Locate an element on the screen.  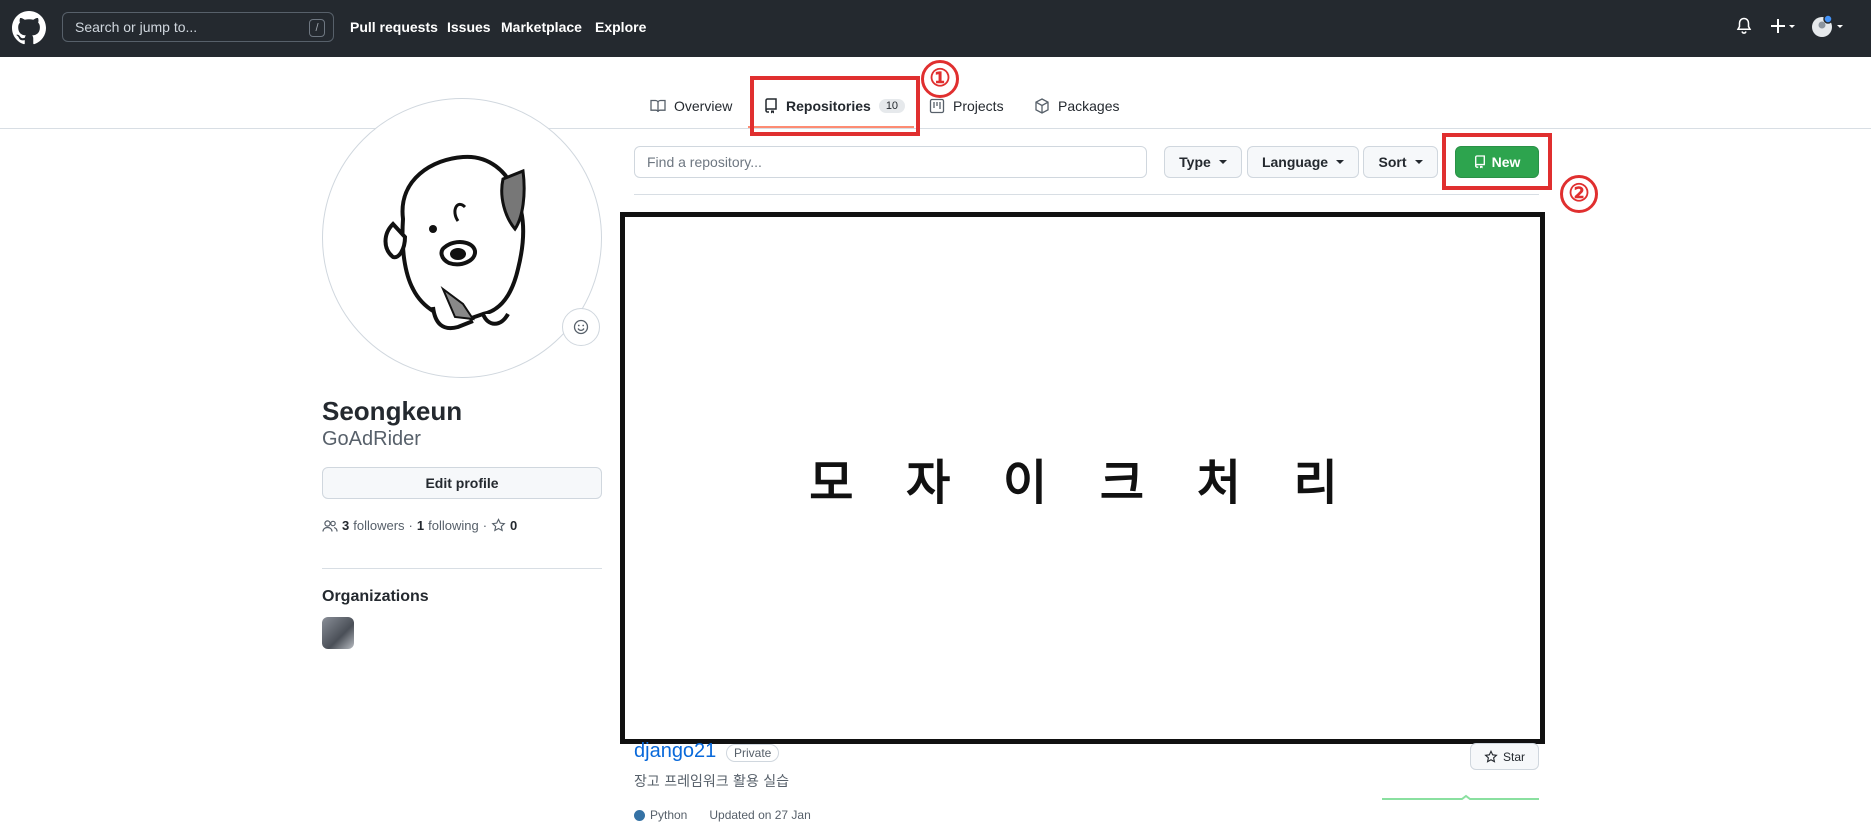
sort-dropdown: Sort is located at coordinates (1400, 162).